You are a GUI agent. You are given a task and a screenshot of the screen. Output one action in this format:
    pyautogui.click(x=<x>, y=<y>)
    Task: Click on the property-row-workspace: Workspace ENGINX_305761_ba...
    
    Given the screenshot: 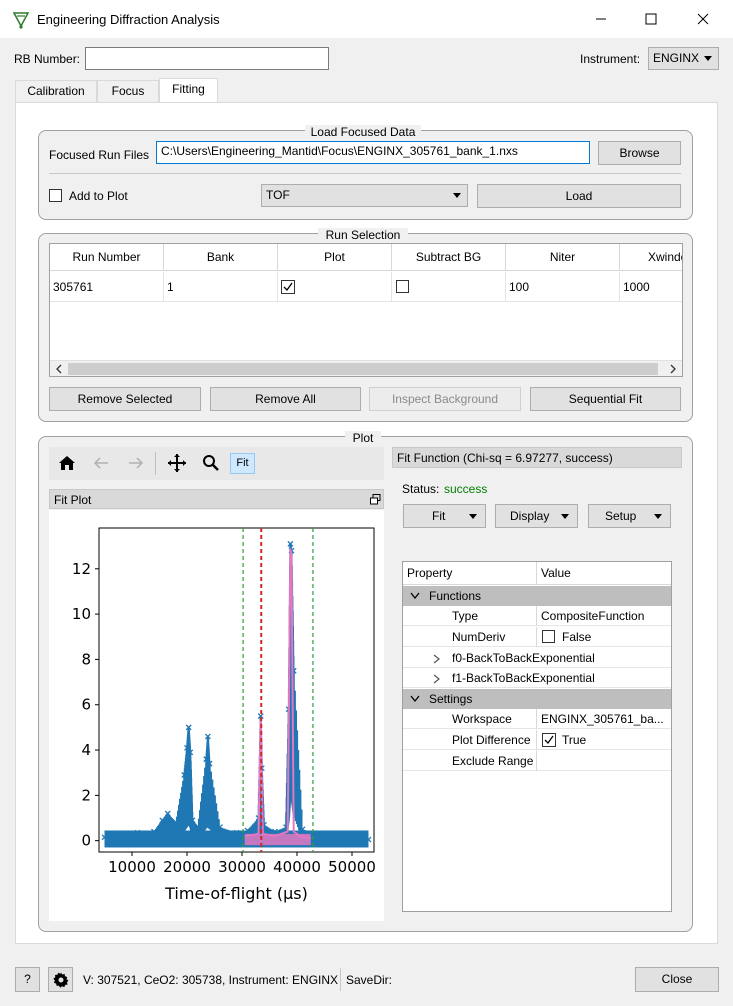 What is the action you would take?
    pyautogui.click(x=537, y=719)
    